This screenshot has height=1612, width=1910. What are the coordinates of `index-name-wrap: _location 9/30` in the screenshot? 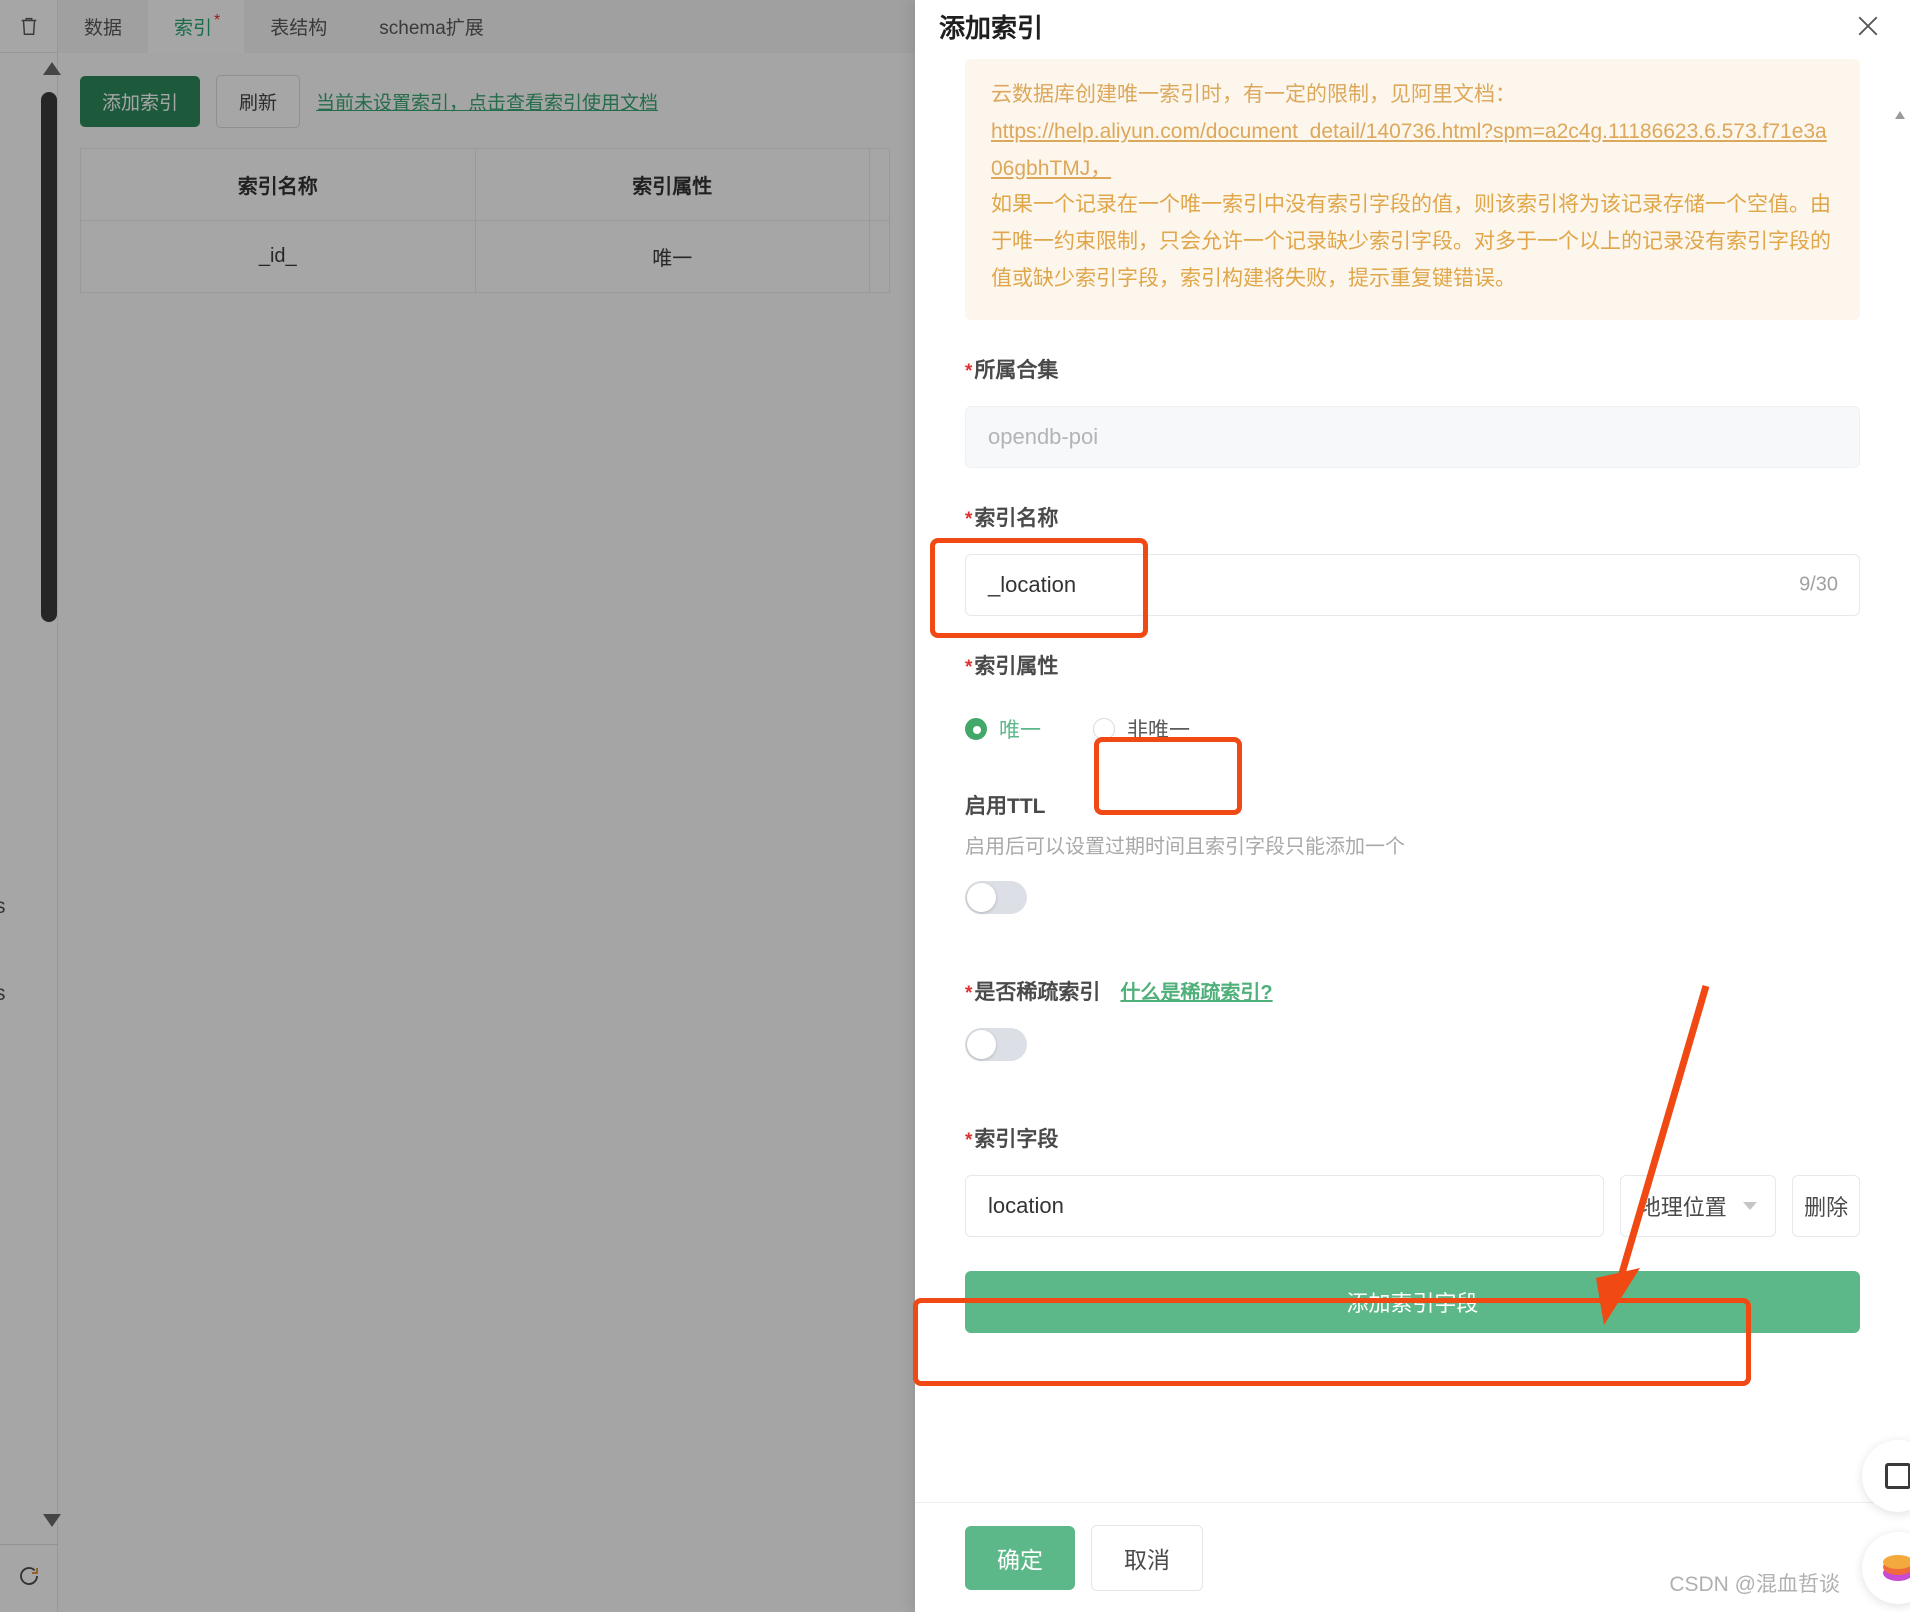 It's located at (1412, 584).